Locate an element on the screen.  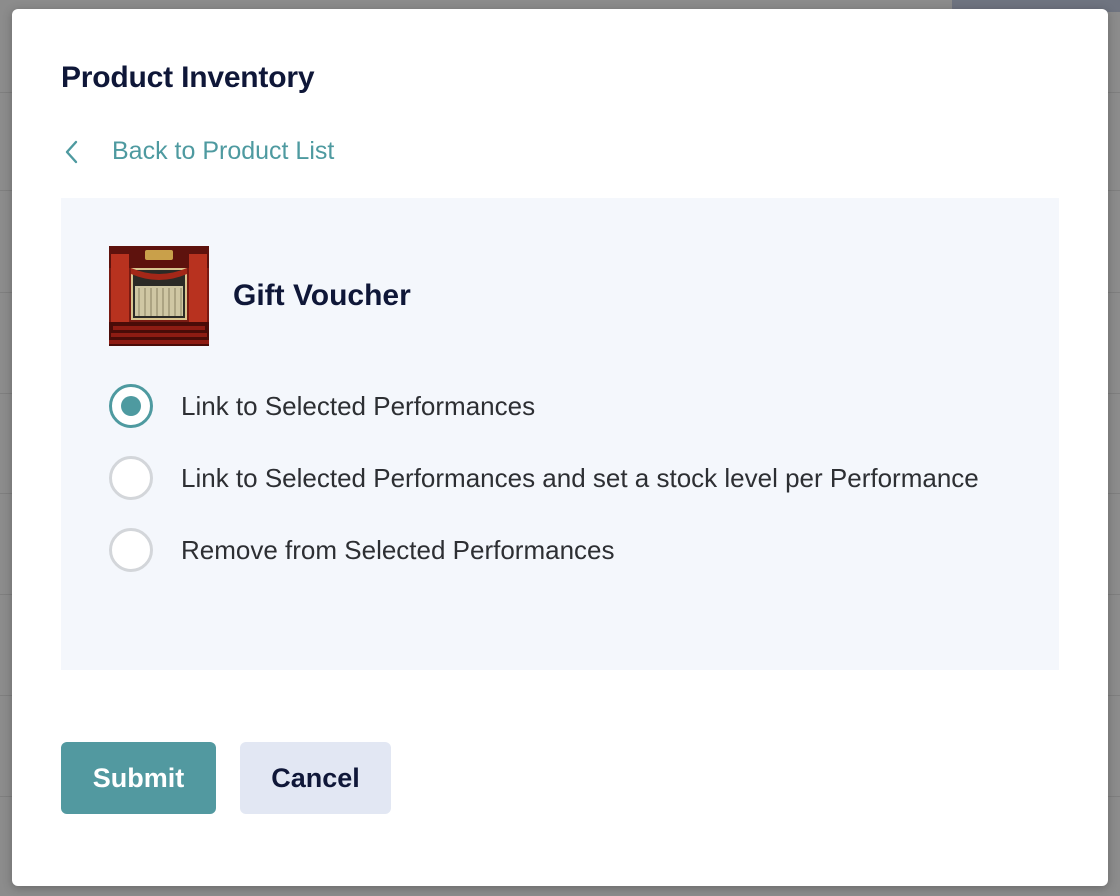
chevron-left-icon is located at coordinates (72, 152).